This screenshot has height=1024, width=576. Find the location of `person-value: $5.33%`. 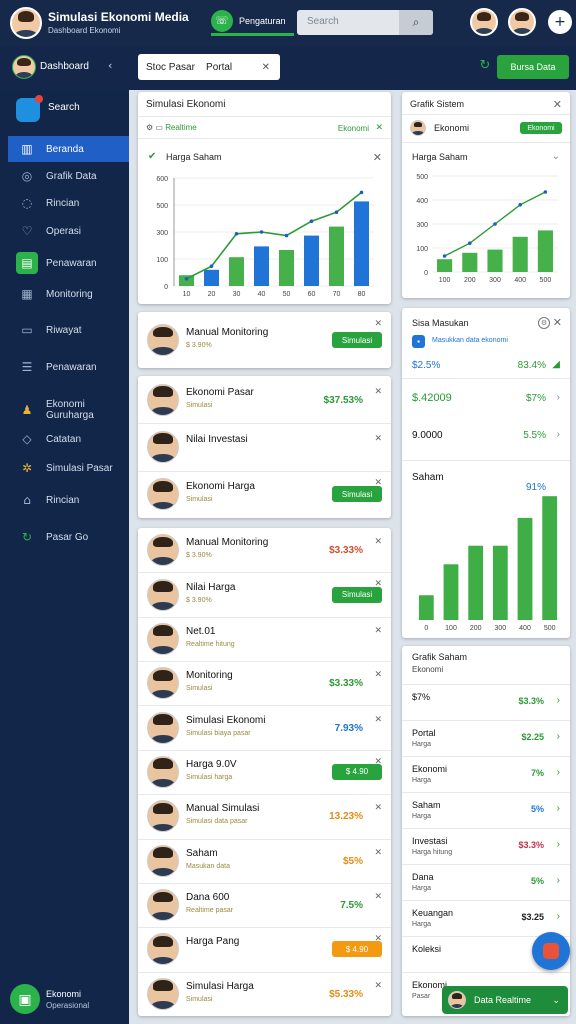

person-value: $5.33% is located at coordinates (346, 994).